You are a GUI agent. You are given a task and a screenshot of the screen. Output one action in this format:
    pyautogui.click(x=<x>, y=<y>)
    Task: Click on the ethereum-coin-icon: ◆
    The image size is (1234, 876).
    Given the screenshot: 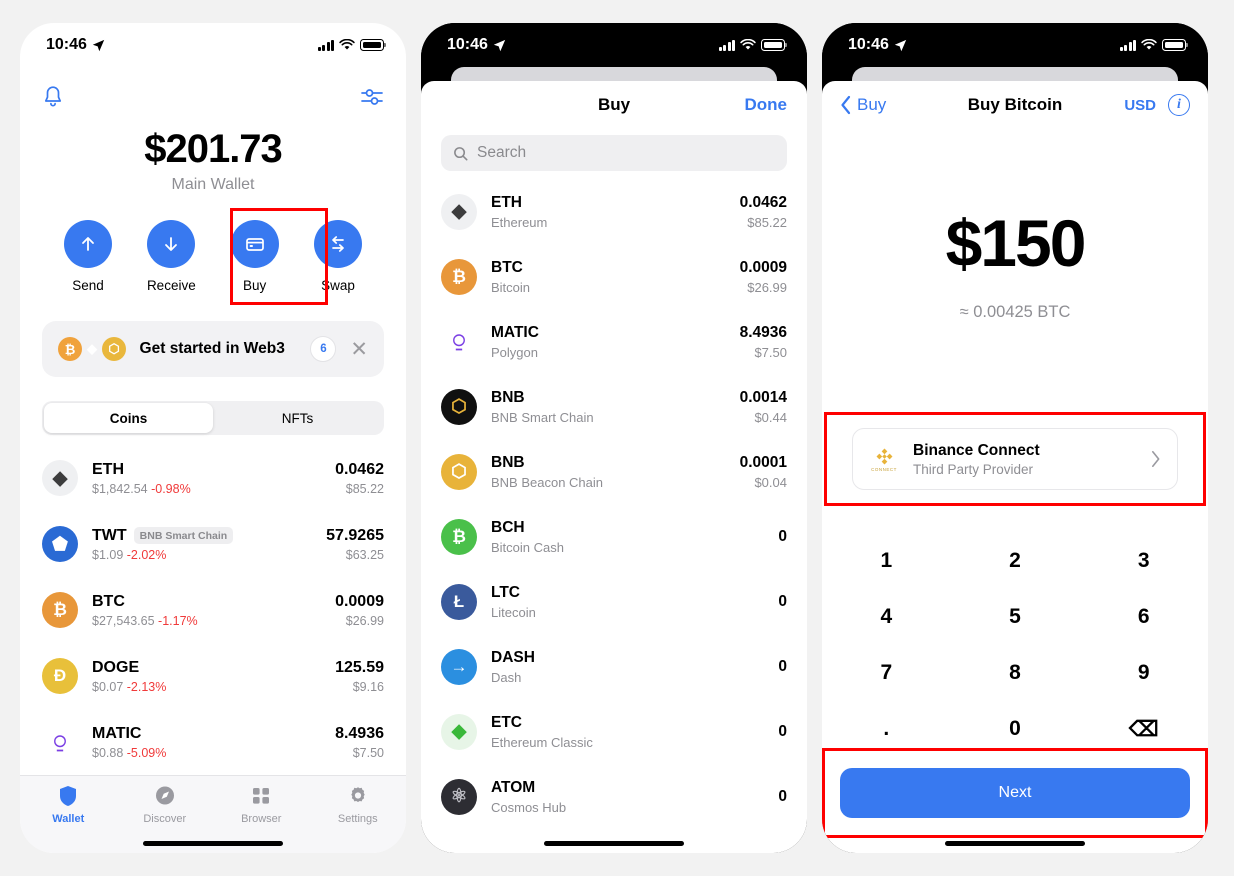 What is the action you would take?
    pyautogui.click(x=92, y=348)
    